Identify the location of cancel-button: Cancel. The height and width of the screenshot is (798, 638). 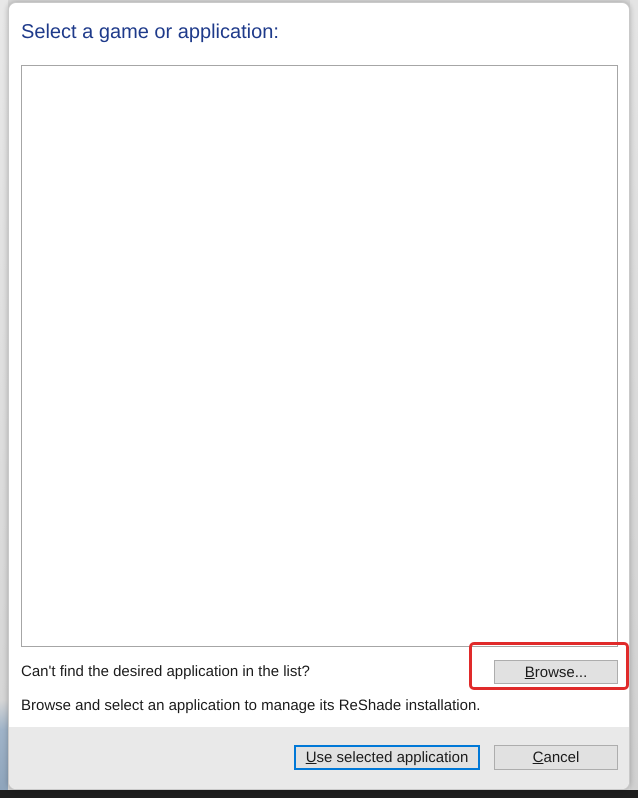
(556, 757).